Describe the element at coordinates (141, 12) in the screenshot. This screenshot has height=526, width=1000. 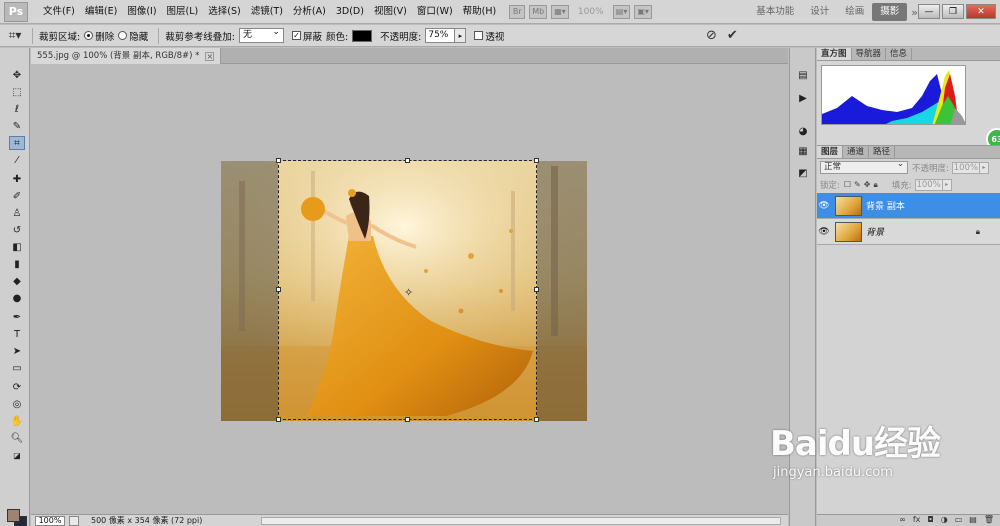
I see `menu-image: 图像(I)` at that location.